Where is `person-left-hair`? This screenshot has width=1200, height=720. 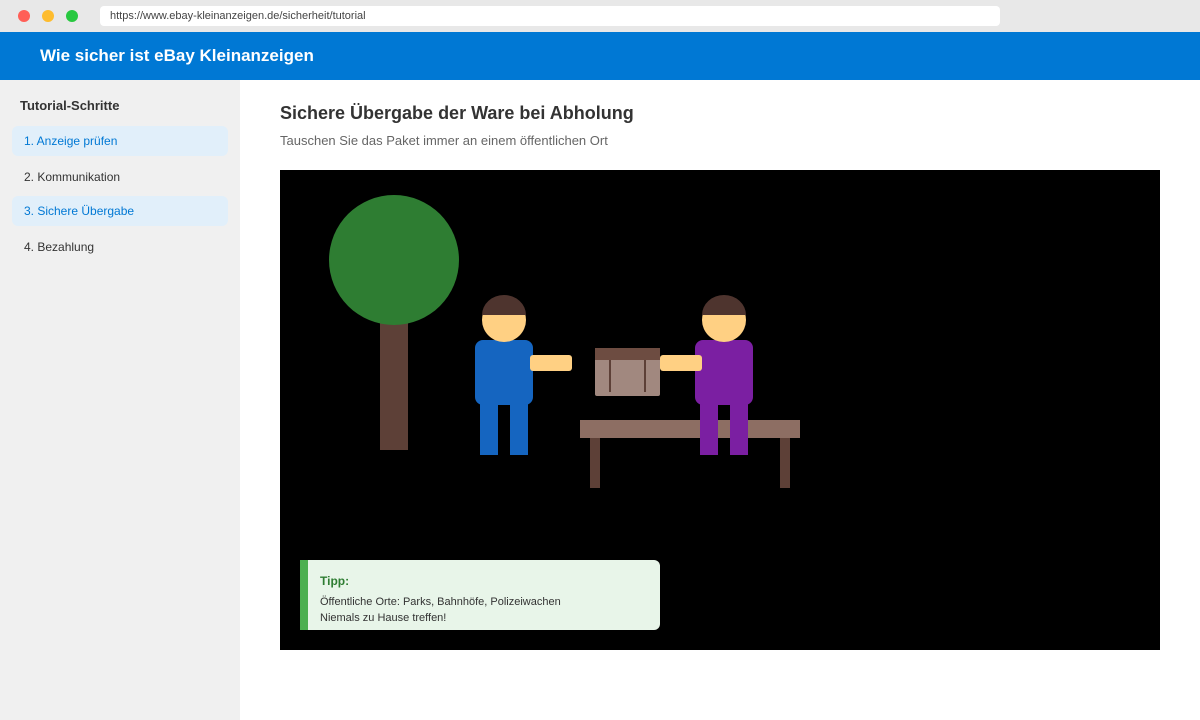
person-left-hair is located at coordinates (504, 305).